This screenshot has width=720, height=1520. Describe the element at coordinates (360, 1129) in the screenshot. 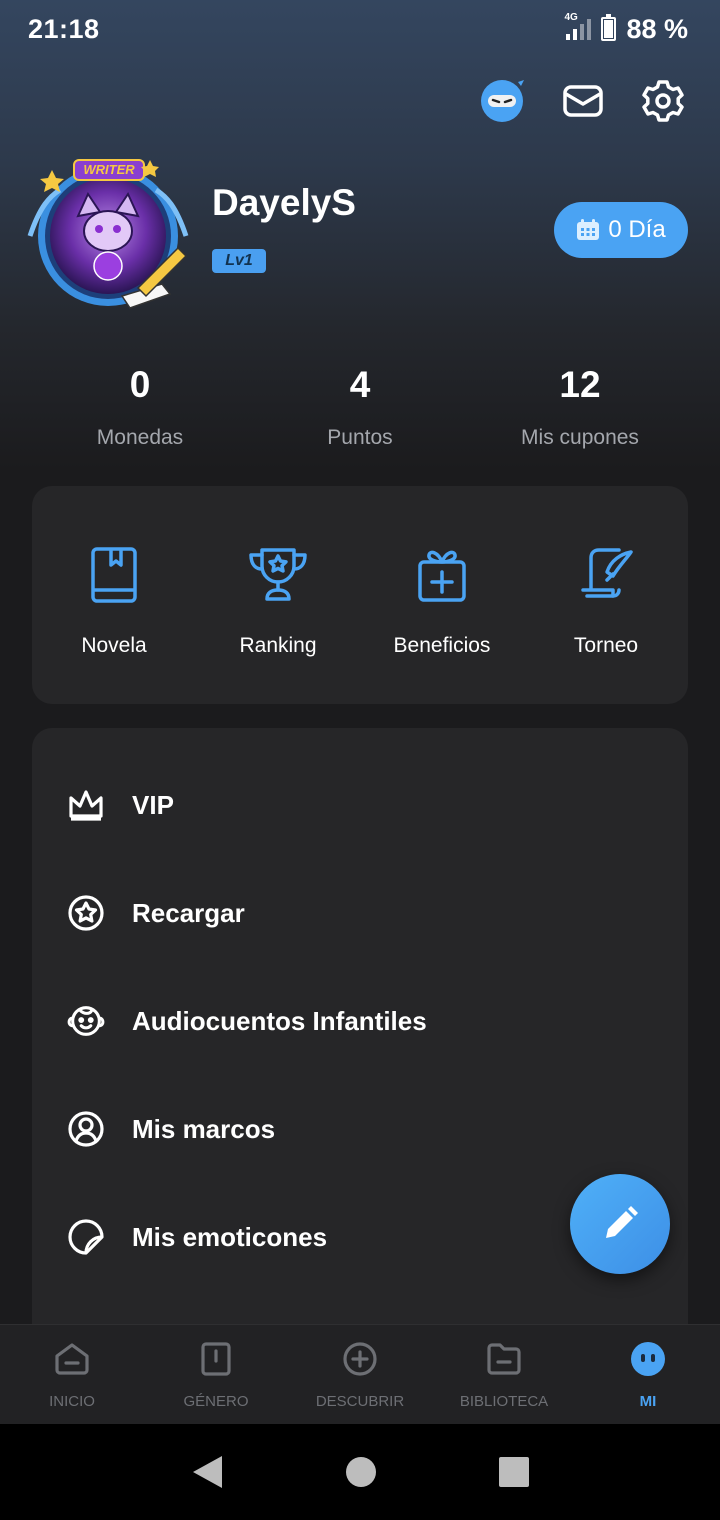

I see `menu-item-mis-marcos: Mis marcos` at that location.